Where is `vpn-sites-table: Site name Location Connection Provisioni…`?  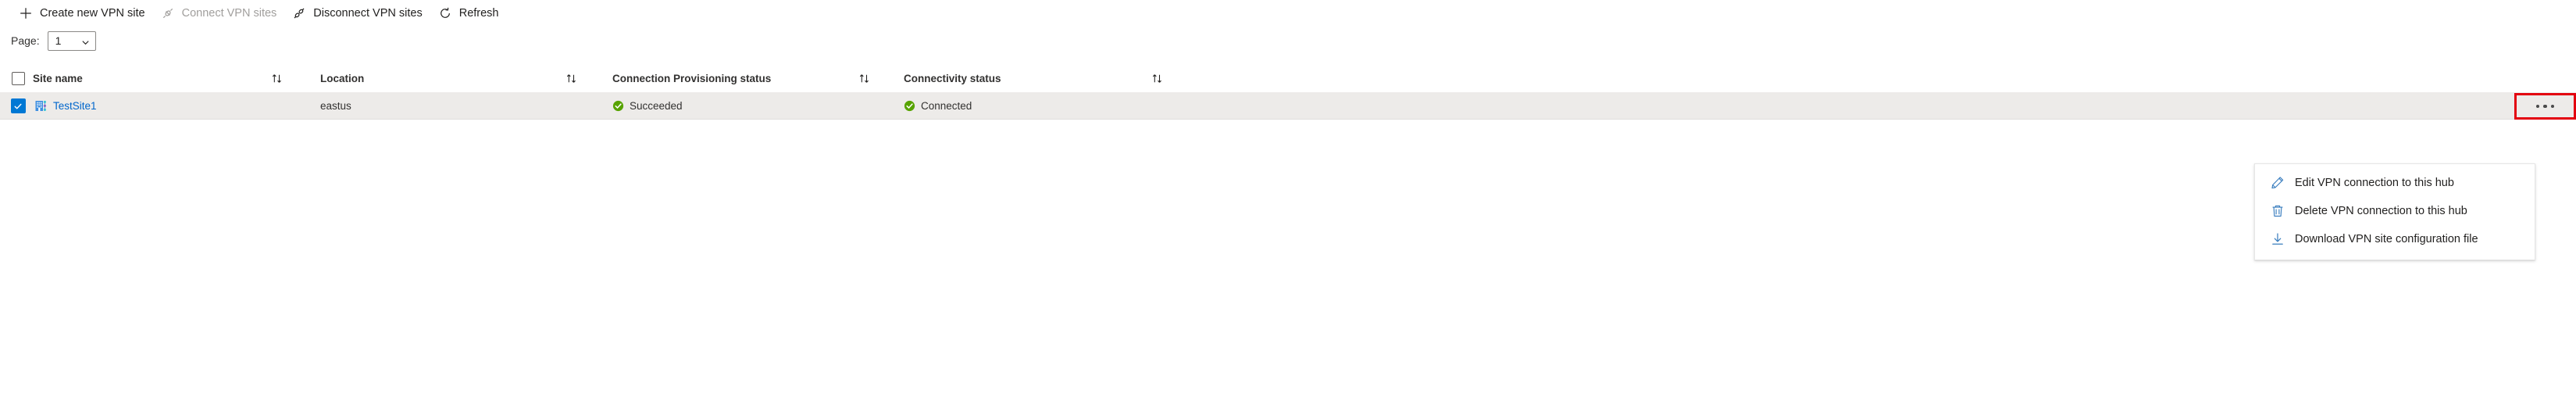
vpn-sites-table: Site name Location Connection Provisioni… is located at coordinates (1288, 92).